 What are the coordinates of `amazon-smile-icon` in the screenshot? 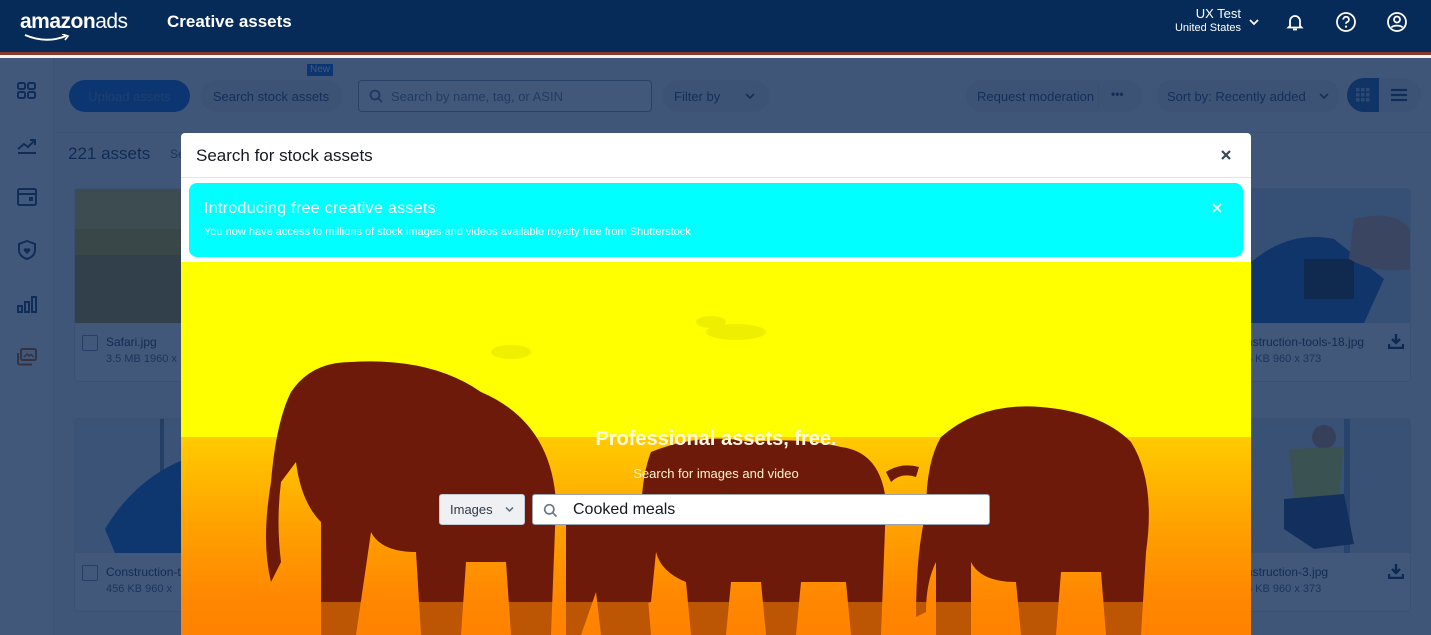 It's located at (47, 37).